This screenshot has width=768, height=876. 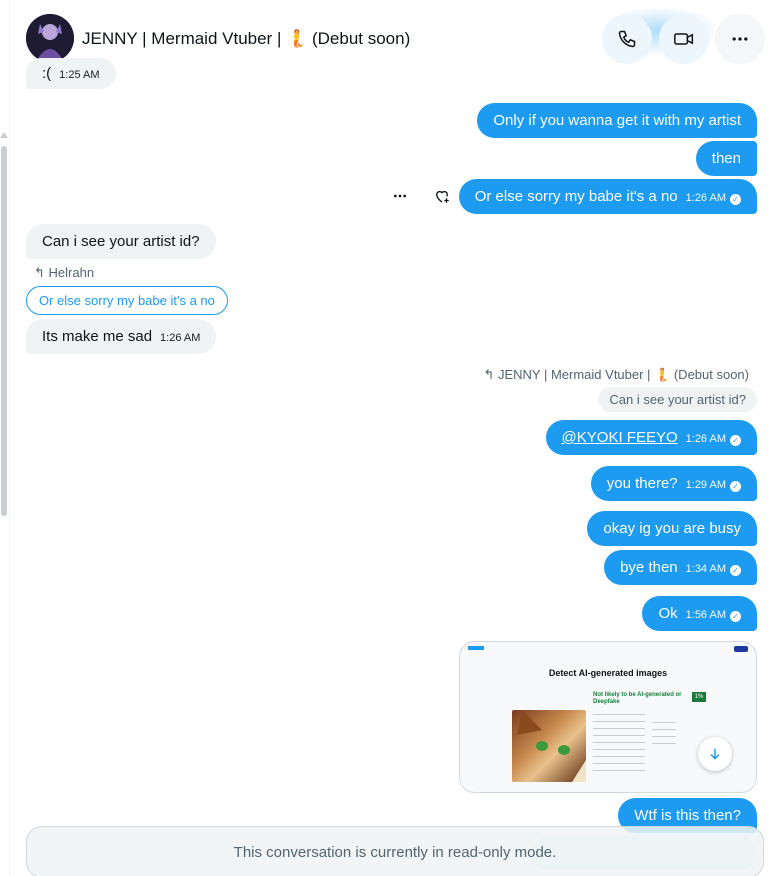 I want to click on left-rail, so click(x=5, y=438).